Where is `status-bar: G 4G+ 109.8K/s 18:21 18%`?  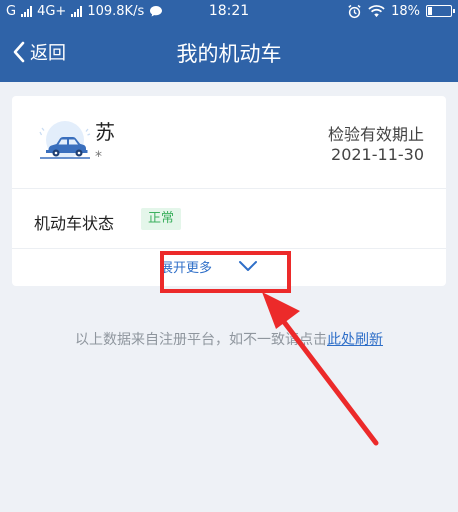 status-bar: G 4G+ 109.8K/s 18:21 18% is located at coordinates (229, 11).